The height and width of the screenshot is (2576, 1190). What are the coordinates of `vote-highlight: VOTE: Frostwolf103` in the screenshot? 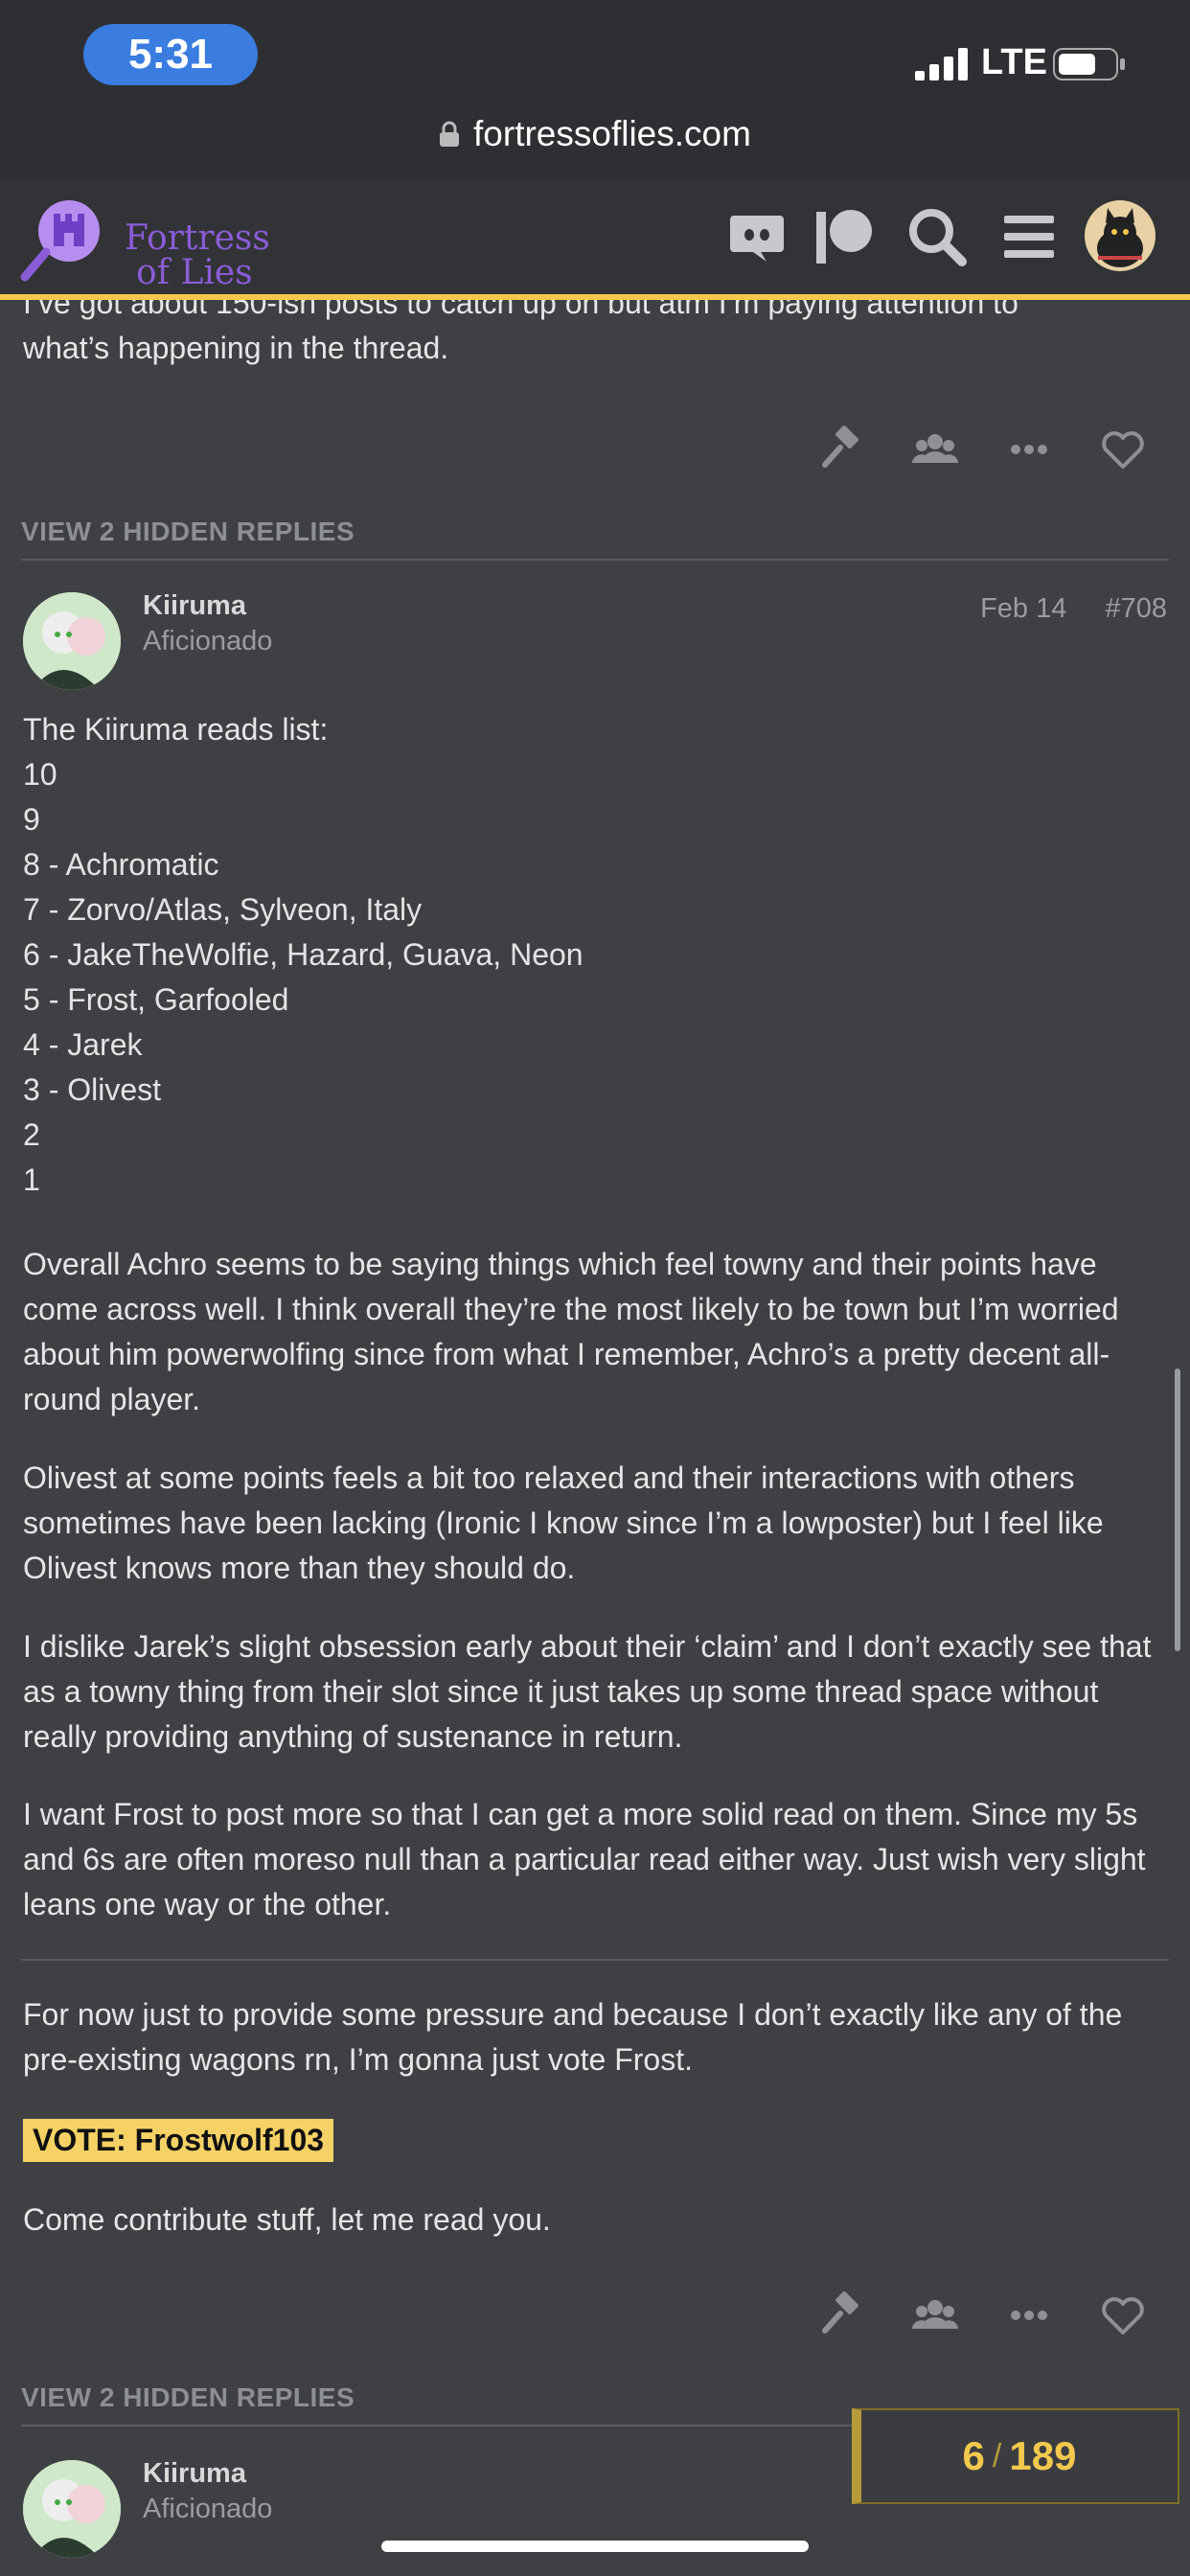 It's located at (179, 2140).